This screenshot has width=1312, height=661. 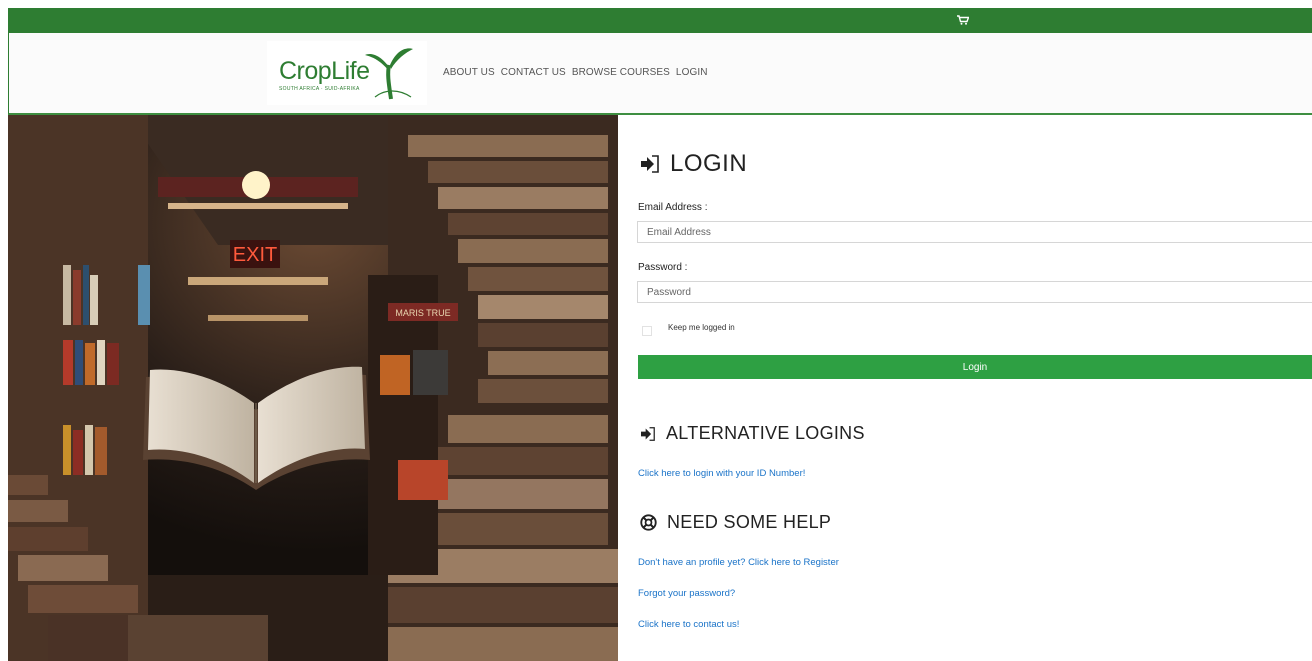 I want to click on login-heading: LOGIN, so click(x=693, y=164).